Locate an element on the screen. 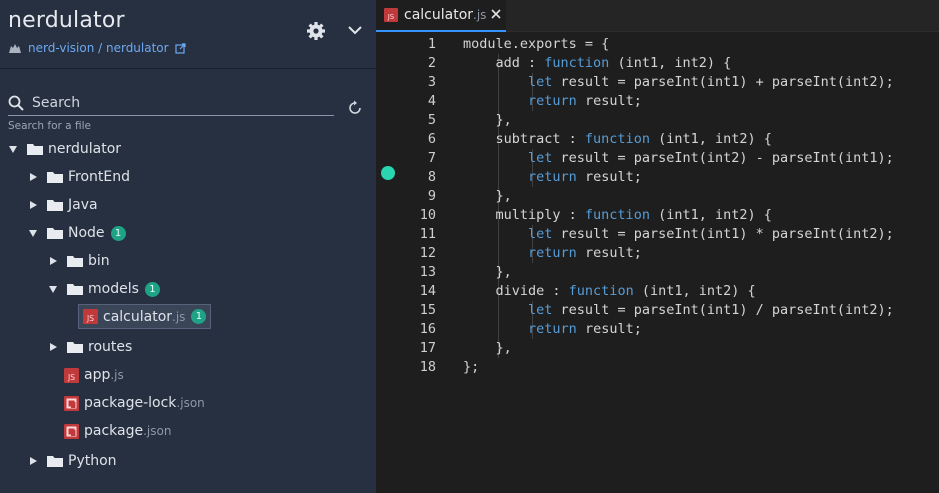  tree-folder: Node 1 is located at coordinates (77, 233).